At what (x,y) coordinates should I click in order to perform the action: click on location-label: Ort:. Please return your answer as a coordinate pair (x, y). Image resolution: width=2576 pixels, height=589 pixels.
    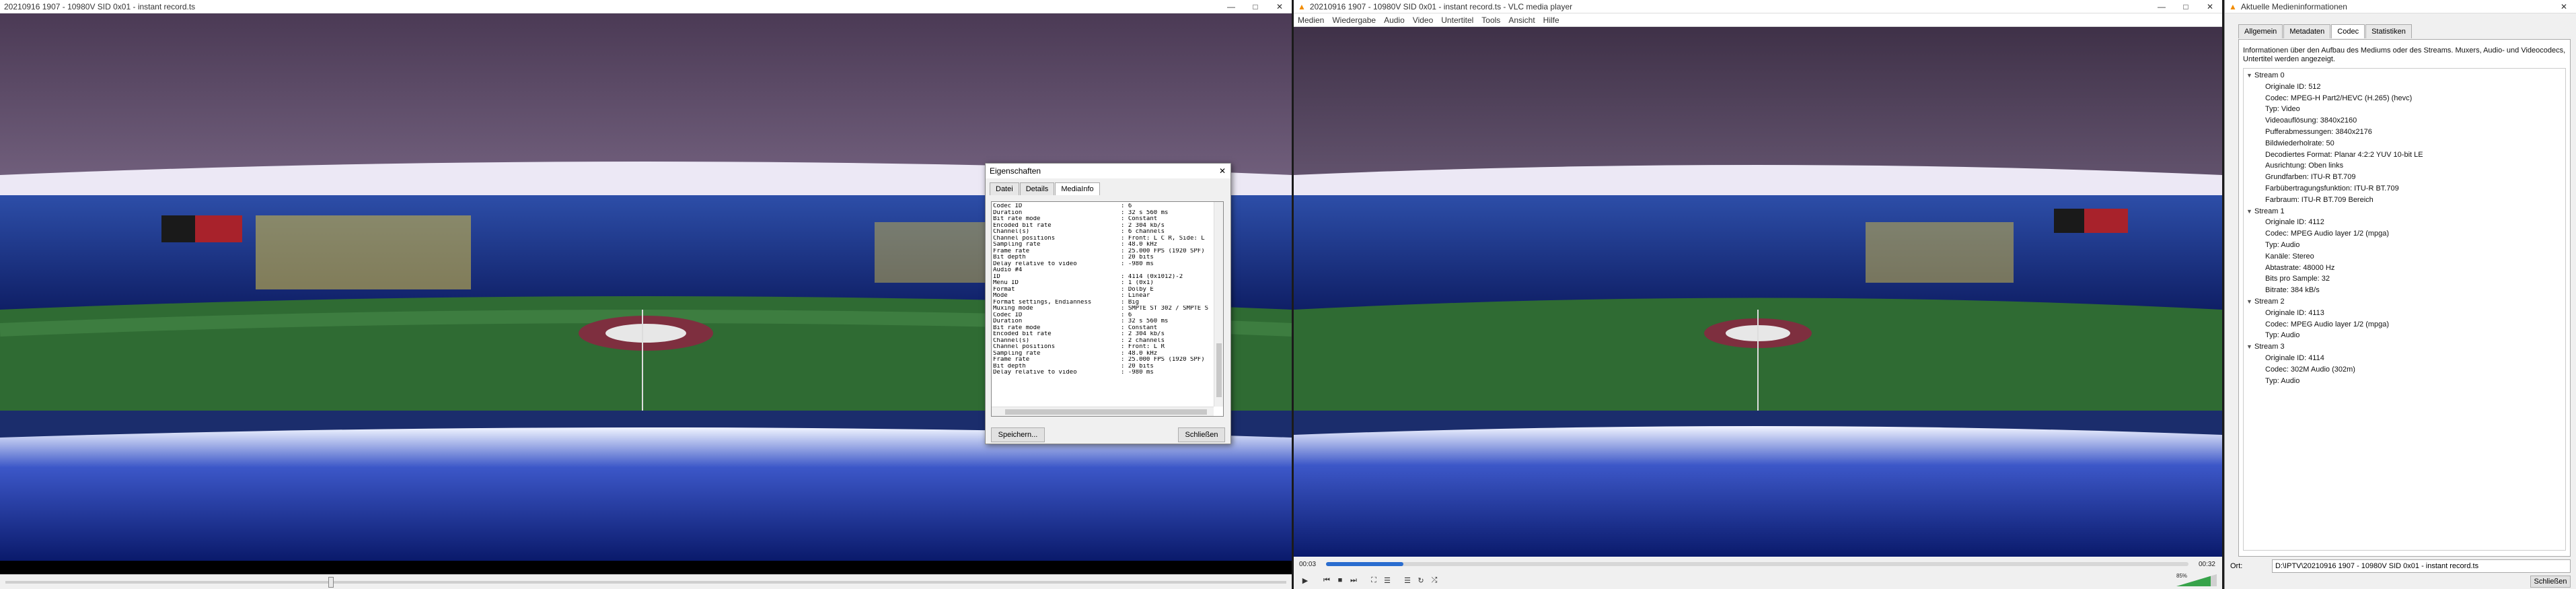
    Looking at the image, I should click on (2236, 566).